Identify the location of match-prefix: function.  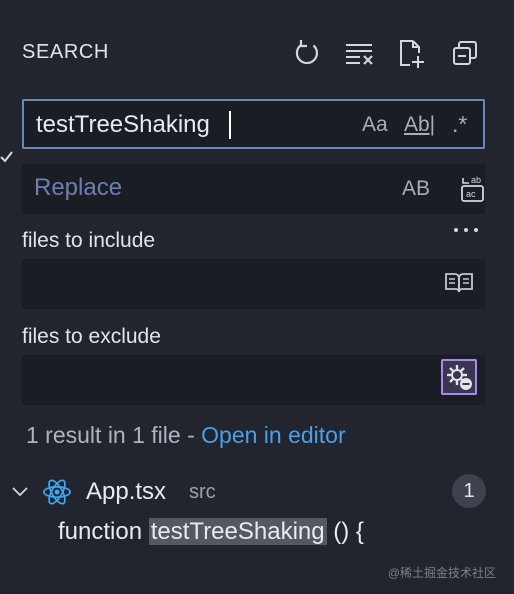
(103, 531).